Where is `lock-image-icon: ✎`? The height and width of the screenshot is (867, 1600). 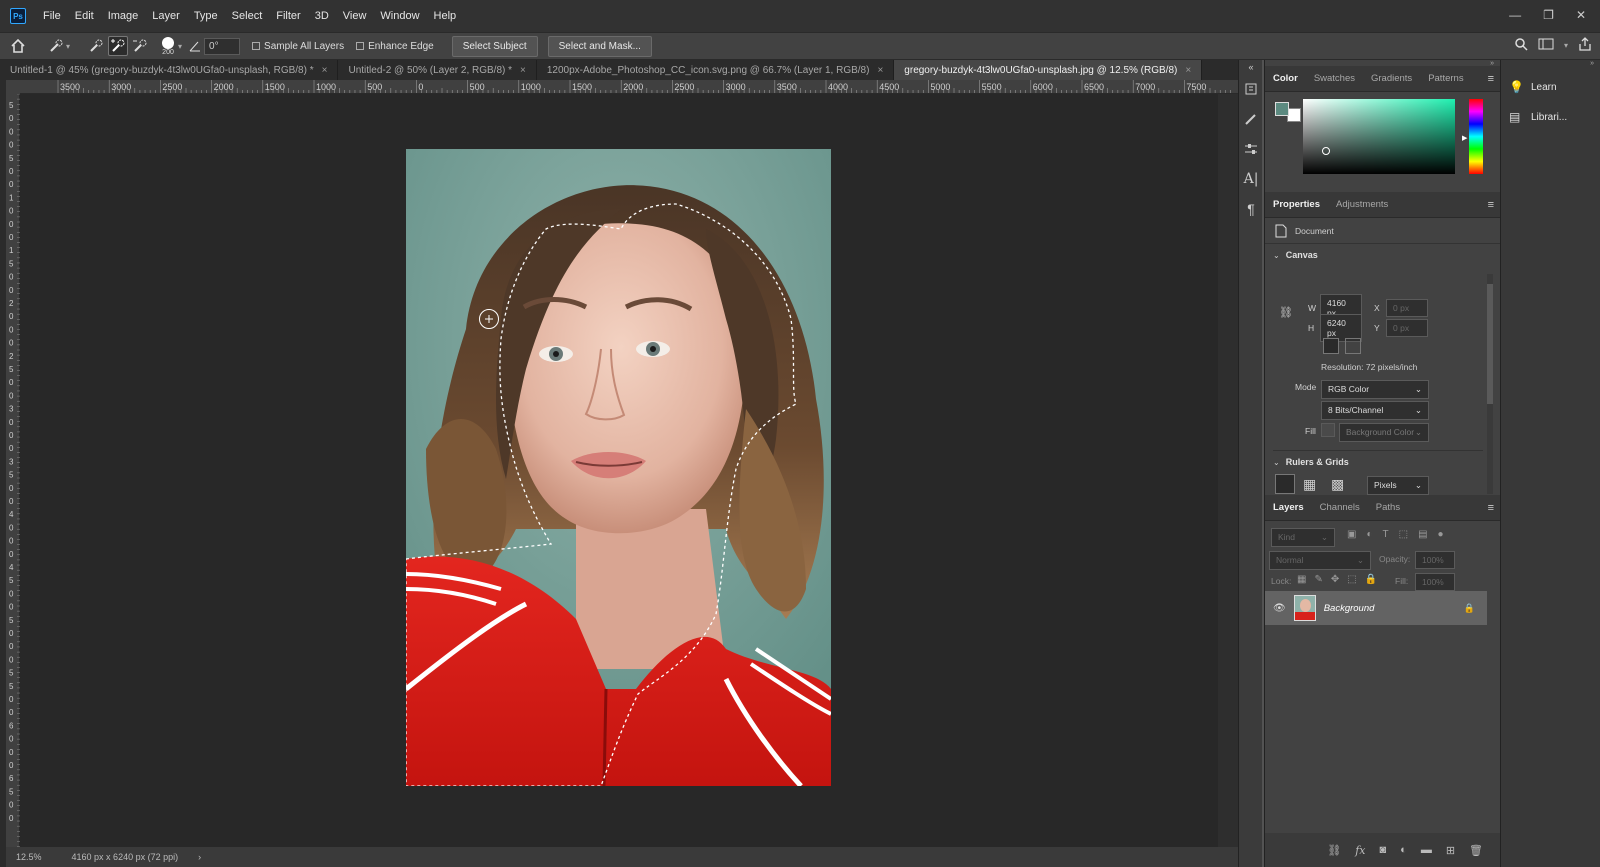
lock-image-icon: ✎ is located at coordinates (1318, 579).